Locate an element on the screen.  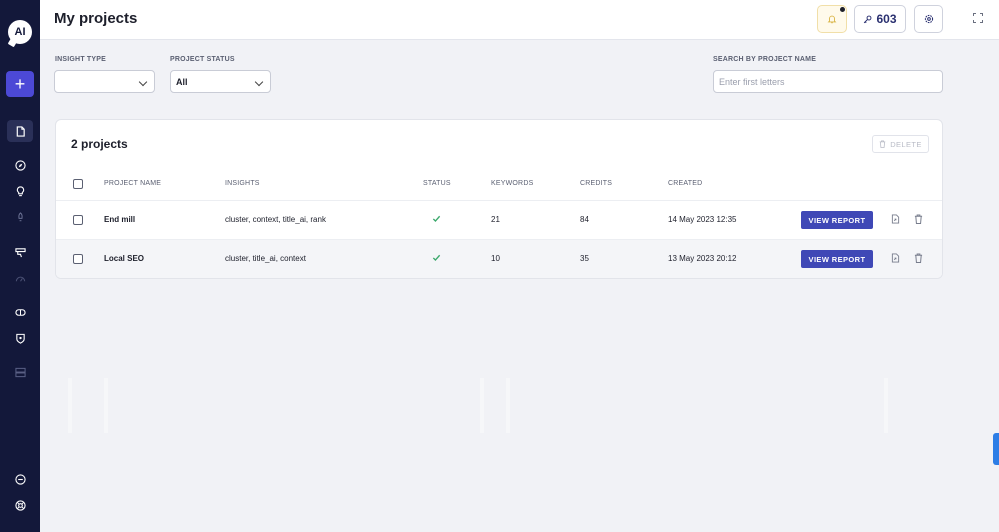
sidebar-item-support is located at coordinates (20, 505).